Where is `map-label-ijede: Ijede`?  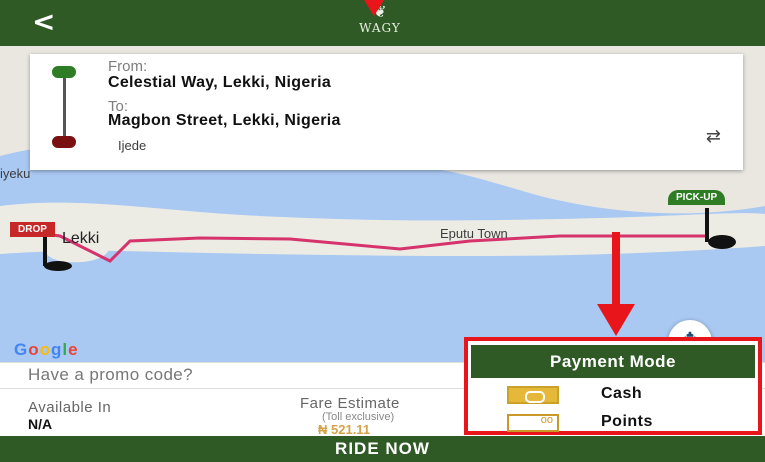 map-label-ijede: Ijede is located at coordinates (132, 145).